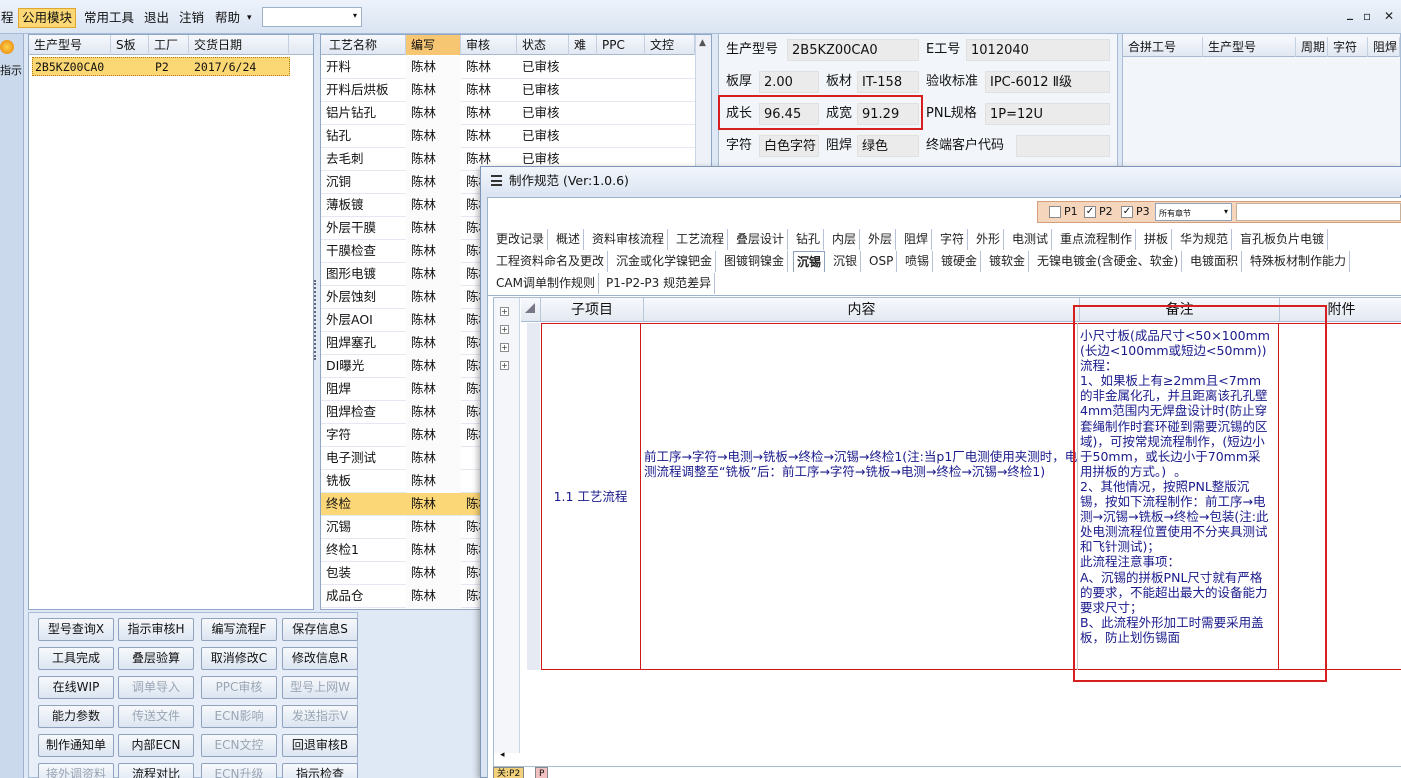 This screenshot has width=1401, height=778. What do you see at coordinates (156, 658) in the screenshot?
I see `action-button-5: 叠层验算` at bounding box center [156, 658].